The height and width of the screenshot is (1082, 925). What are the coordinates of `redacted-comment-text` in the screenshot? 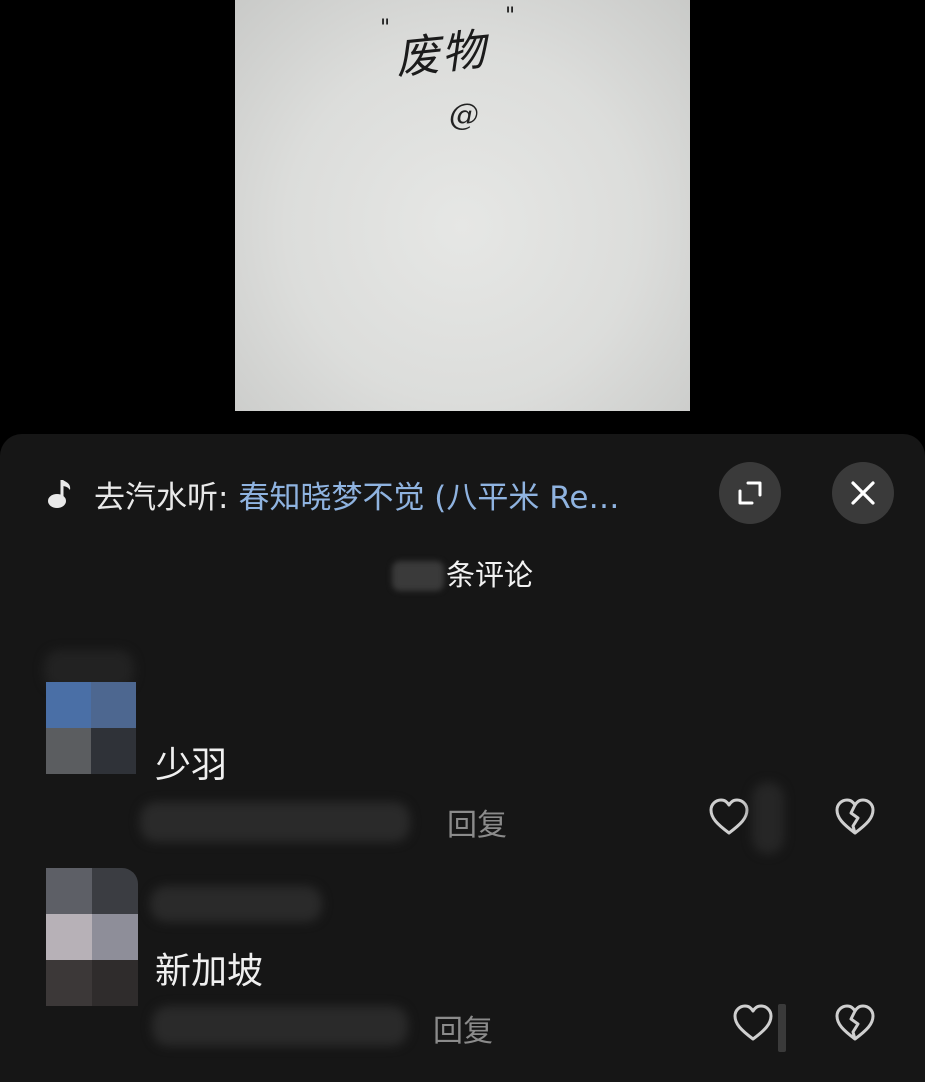 It's located at (236, 904).